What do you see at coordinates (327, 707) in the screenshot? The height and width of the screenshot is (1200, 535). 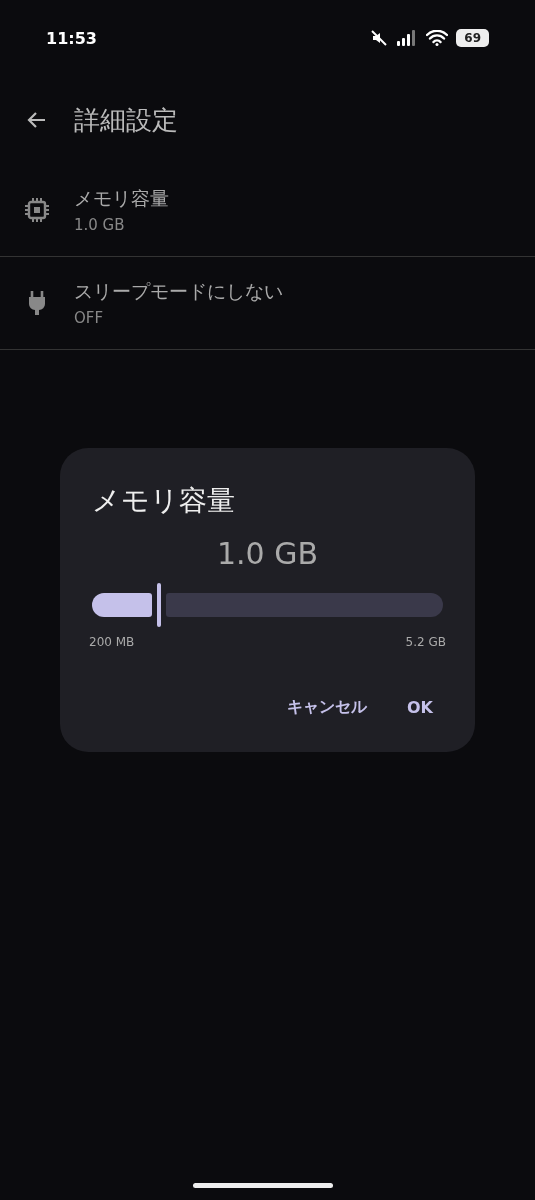 I see `dialog-button: キャンセル` at bounding box center [327, 707].